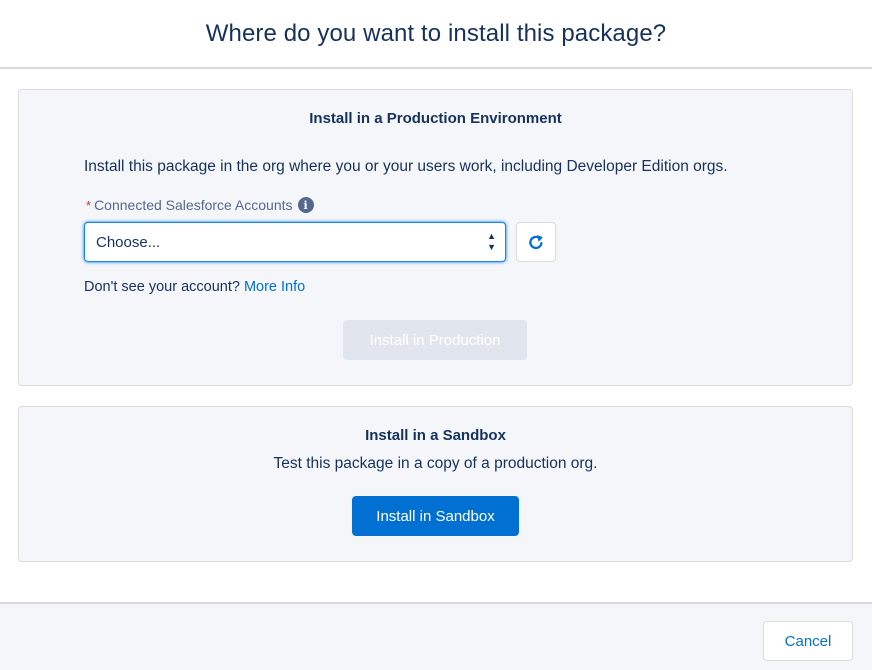  What do you see at coordinates (435, 435) in the screenshot?
I see `sandbox-title: Install in a Sandbox` at bounding box center [435, 435].